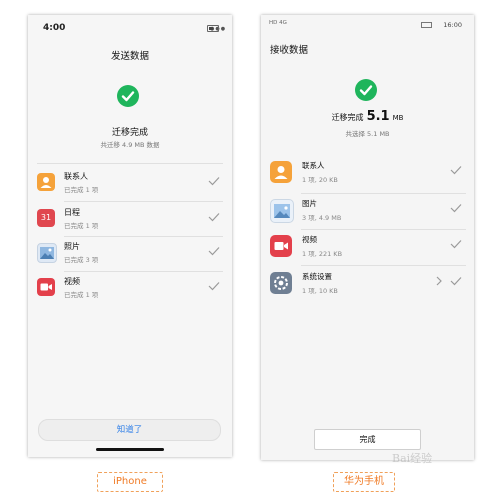 The width and height of the screenshot is (500, 500). Describe the element at coordinates (439, 281) in the screenshot. I see `chevron-right-icon` at that location.